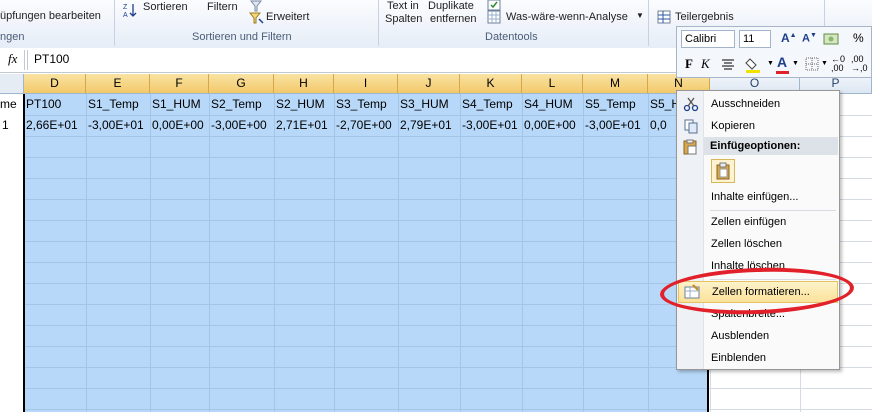  Describe the element at coordinates (782, 72) in the screenshot. I see `font-color-bar` at that location.